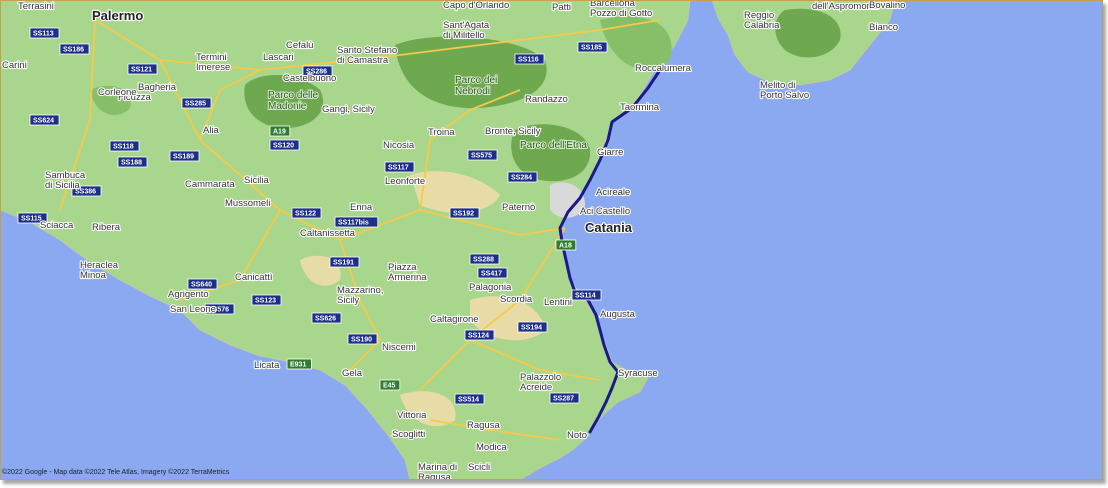 This screenshot has height=488, width=1108. What do you see at coordinates (266, 300) in the screenshot?
I see `road-shield-ss123: SS123` at bounding box center [266, 300].